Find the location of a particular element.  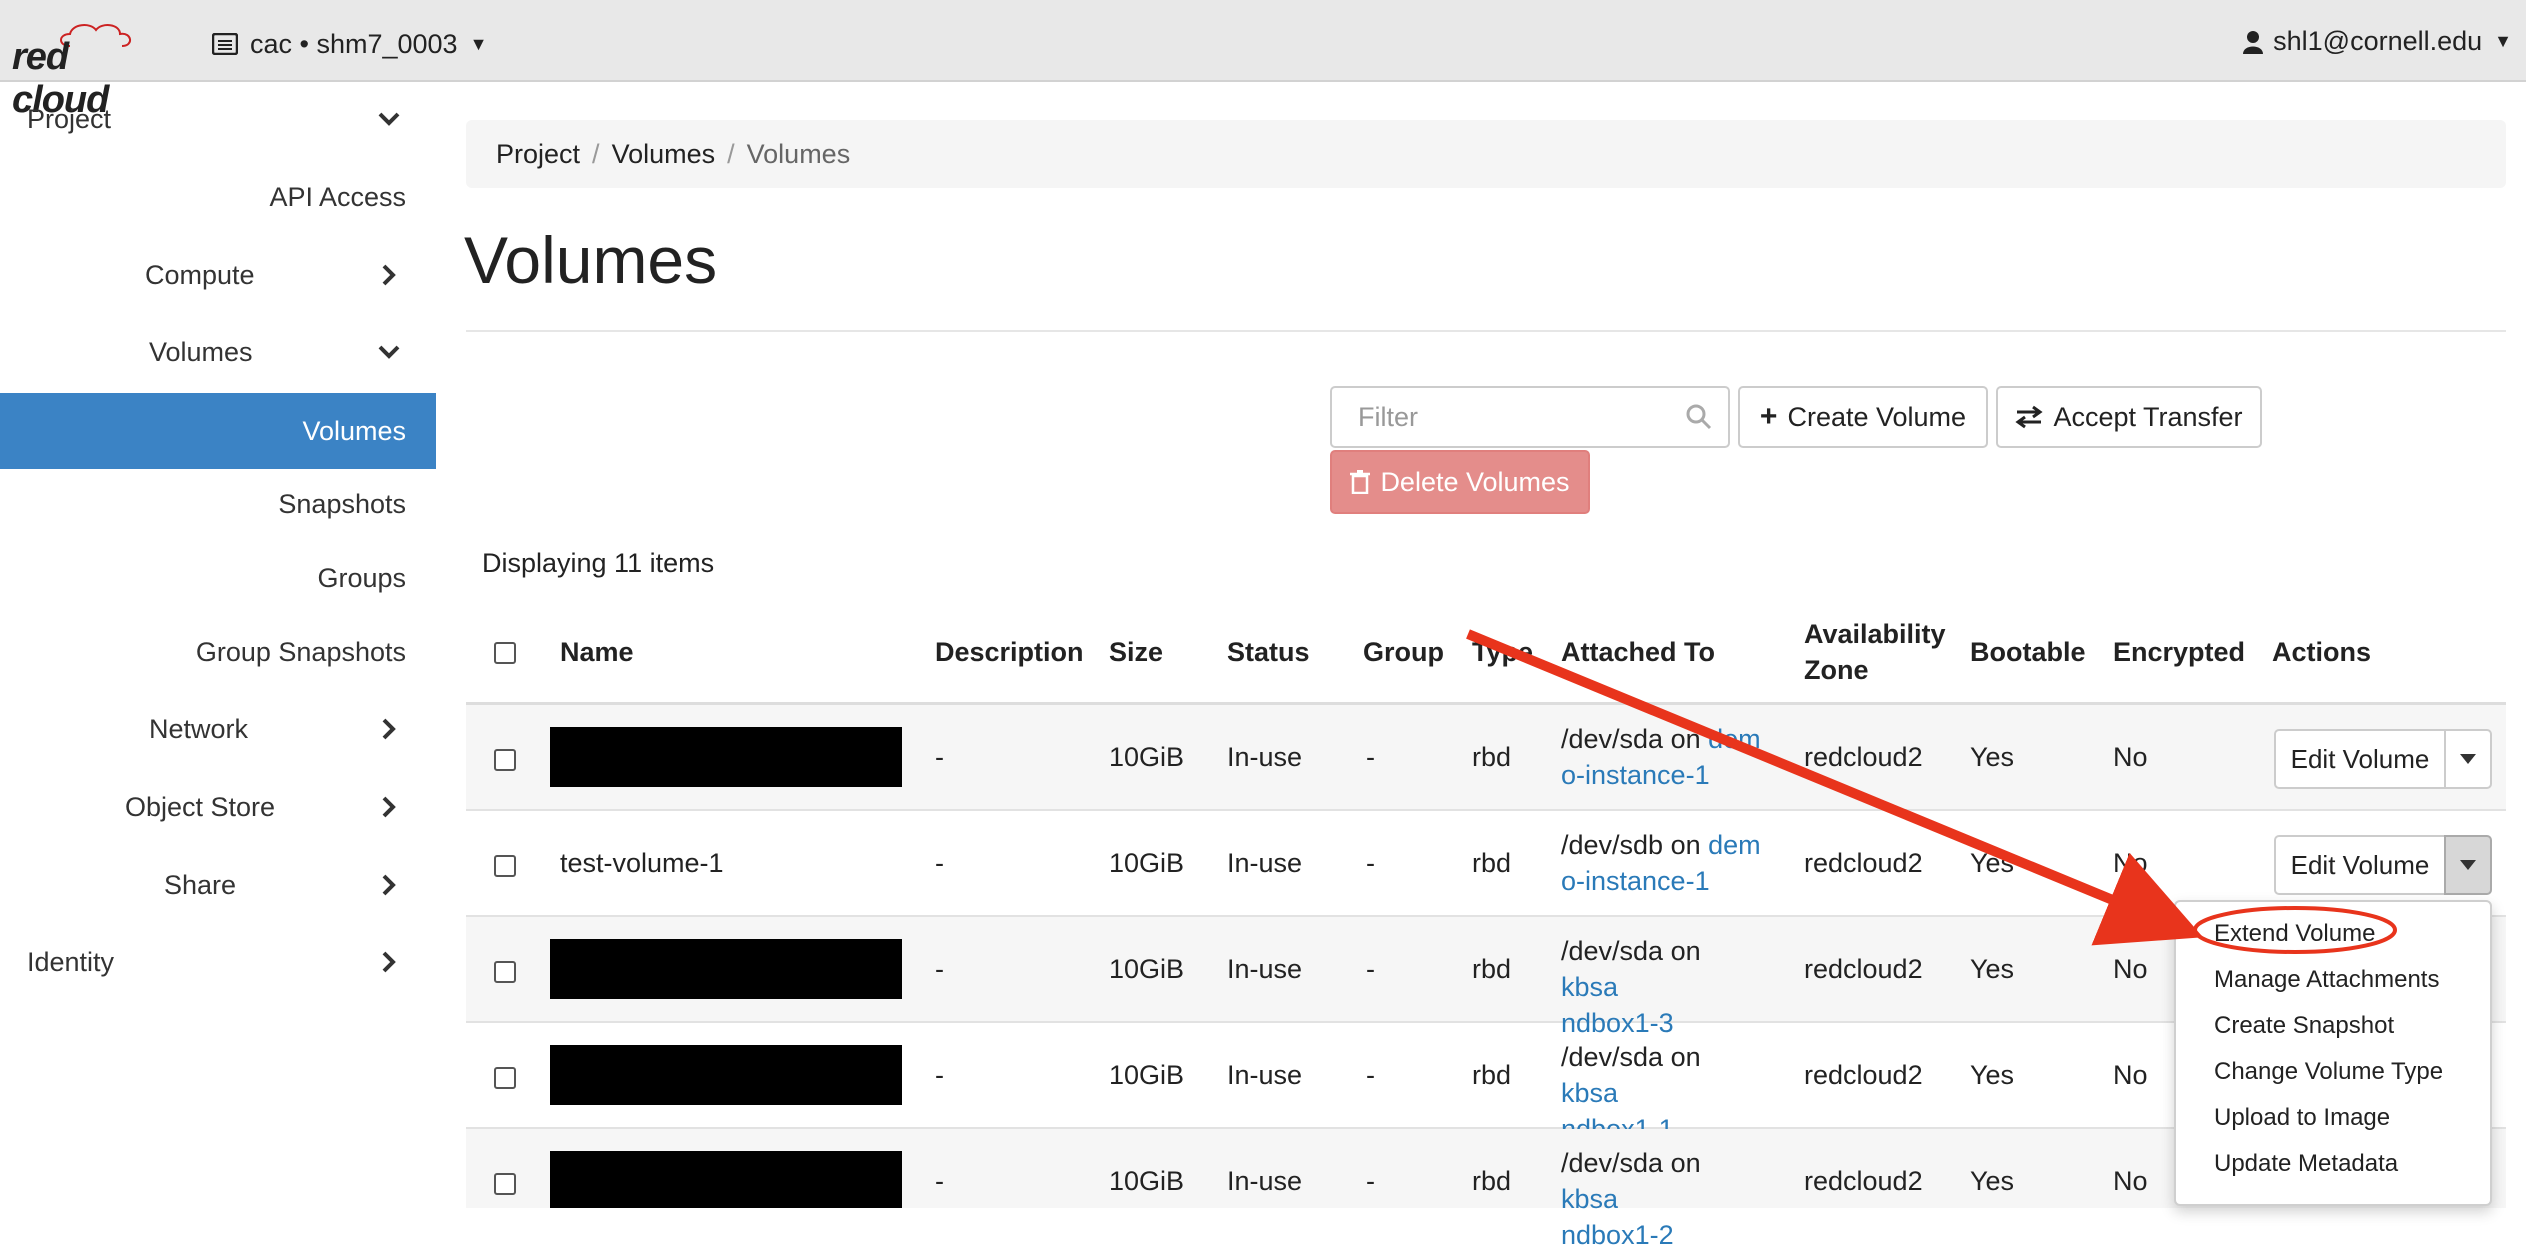

sidebar-item-label: Group Snapshots is located at coordinates (300, 651).